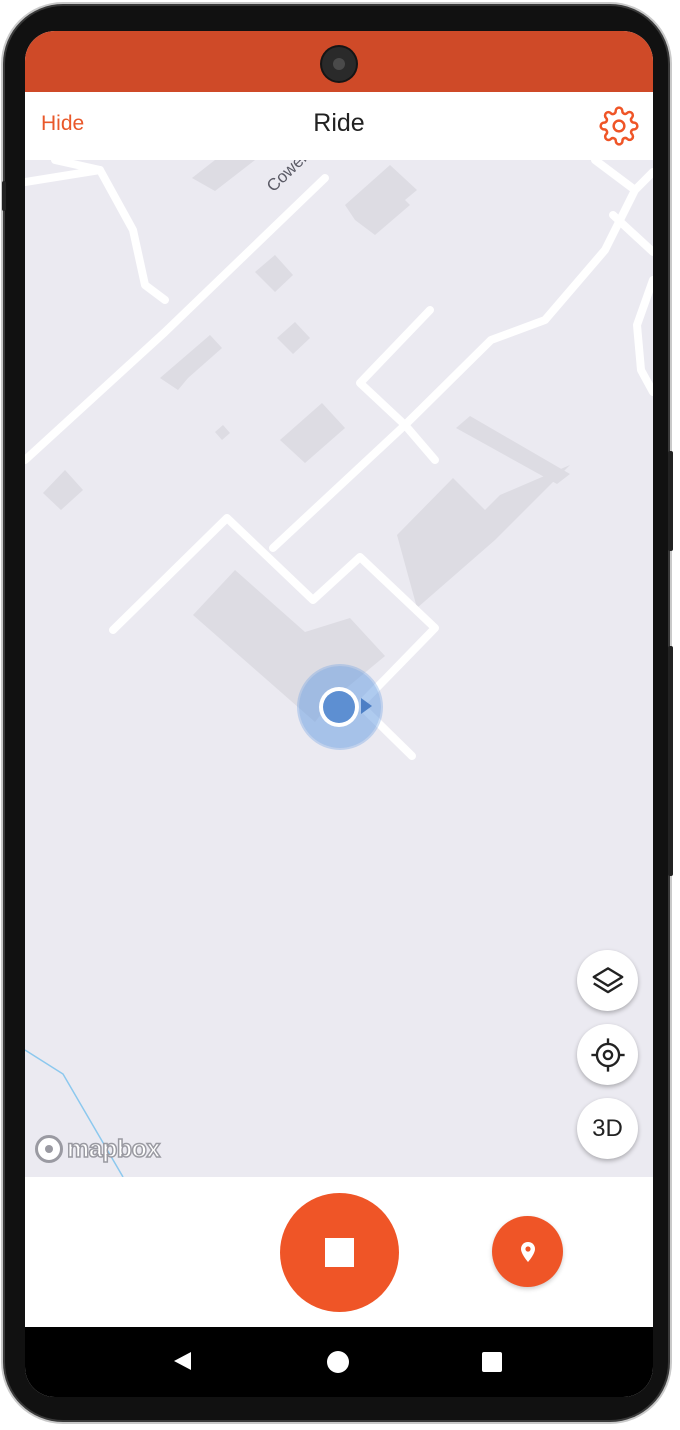 The width and height of the screenshot is (680, 1430). What do you see at coordinates (49, 1149) in the screenshot?
I see `mapbox-logo-icon` at bounding box center [49, 1149].